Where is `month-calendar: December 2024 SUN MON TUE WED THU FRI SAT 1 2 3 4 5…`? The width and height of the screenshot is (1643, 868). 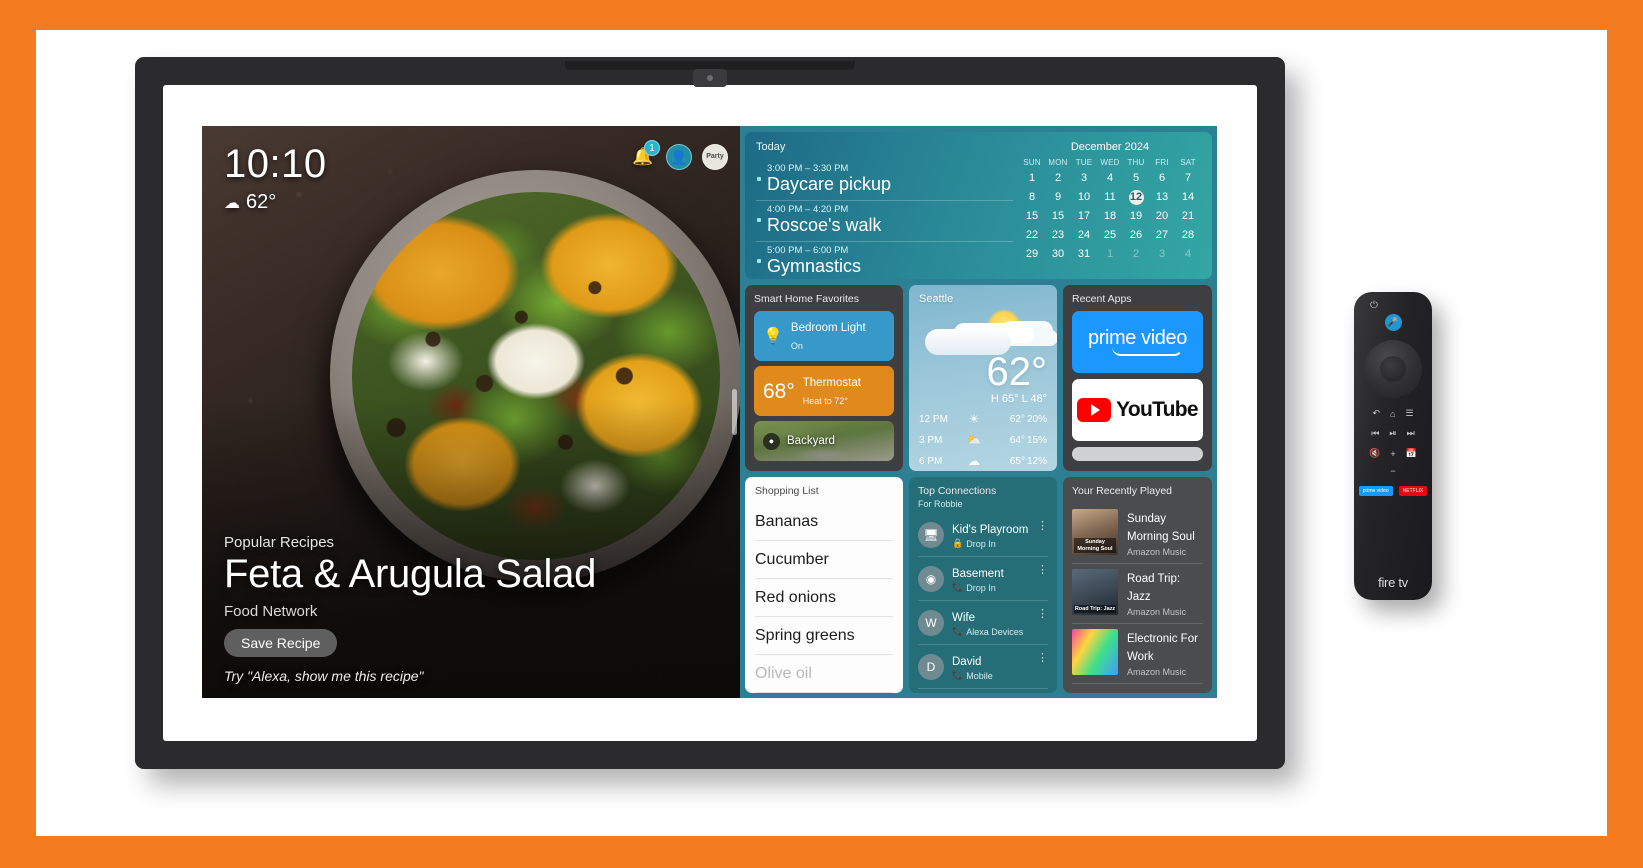 month-calendar: December 2024 SUN MON TUE WED THU FRI SAT 1 2 3 4 5… is located at coordinates (1110, 207).